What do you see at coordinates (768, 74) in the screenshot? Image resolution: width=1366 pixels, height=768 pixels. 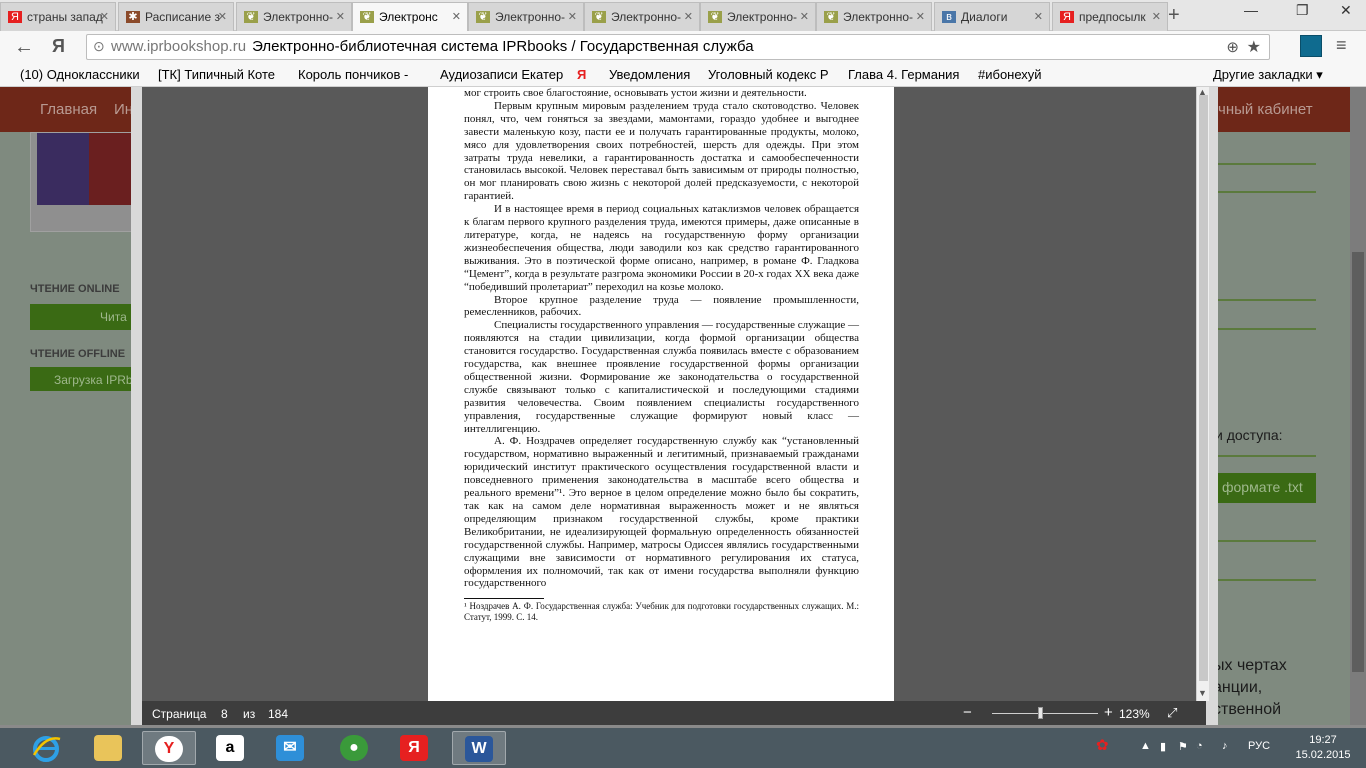 I see `bookmark-item: Уголовный кодекс Р` at bounding box center [768, 74].